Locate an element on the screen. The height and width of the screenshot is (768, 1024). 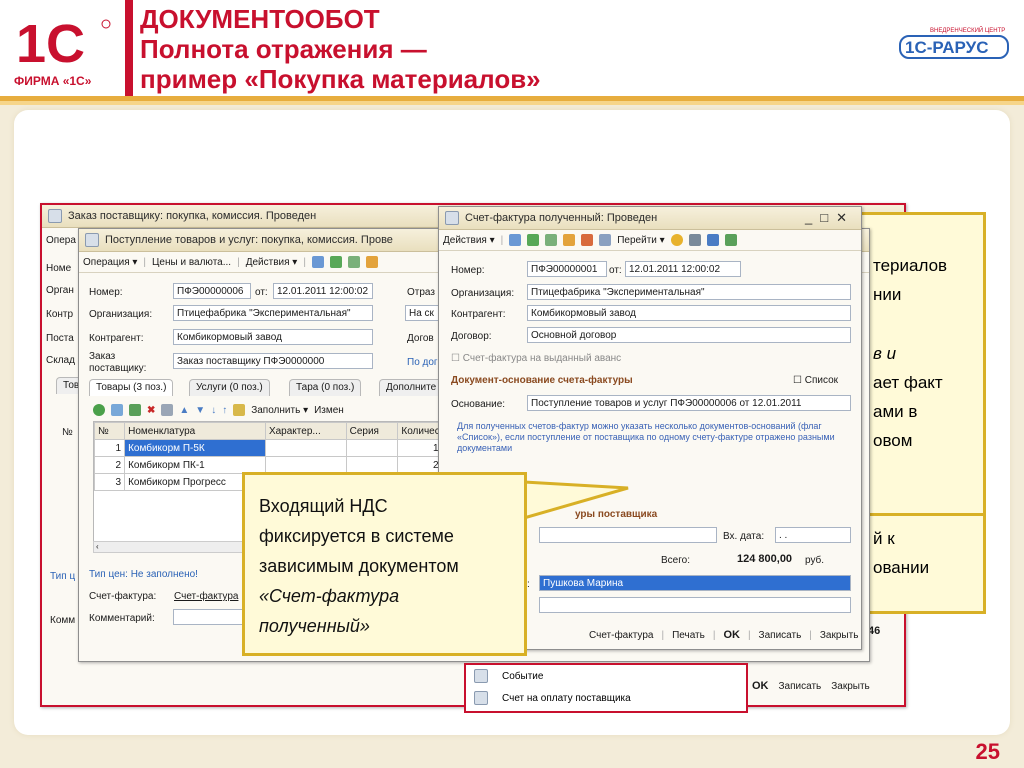
order-comment-label: Комм is located at coordinates (63, 620).